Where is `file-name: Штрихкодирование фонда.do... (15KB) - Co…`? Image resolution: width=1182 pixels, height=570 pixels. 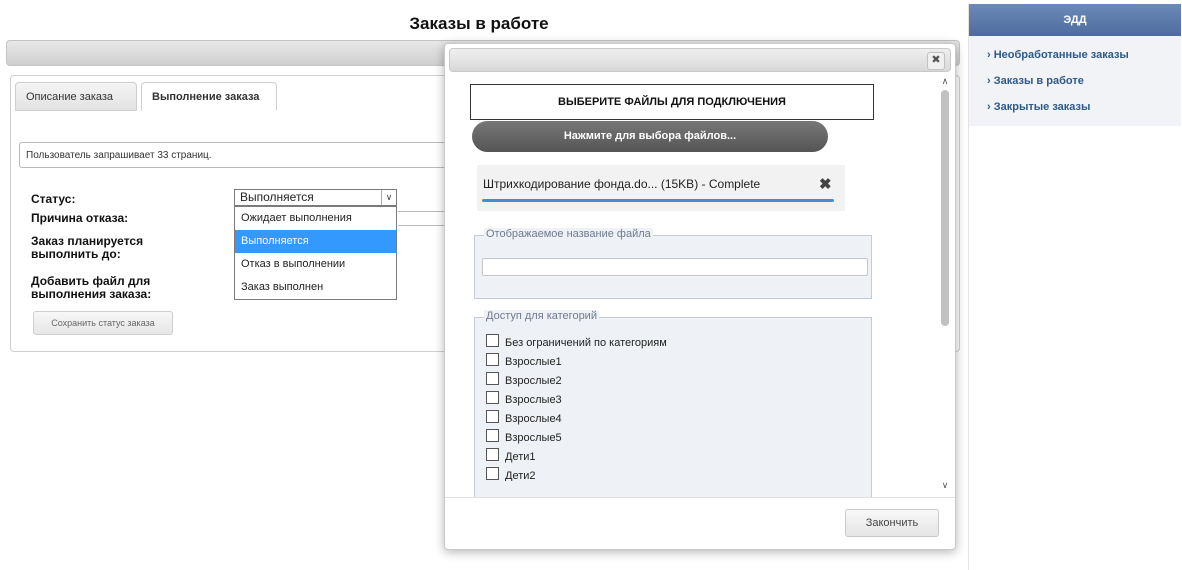 file-name: Штрихкодирование фонда.do... (15KB) - Co… is located at coordinates (622, 184).